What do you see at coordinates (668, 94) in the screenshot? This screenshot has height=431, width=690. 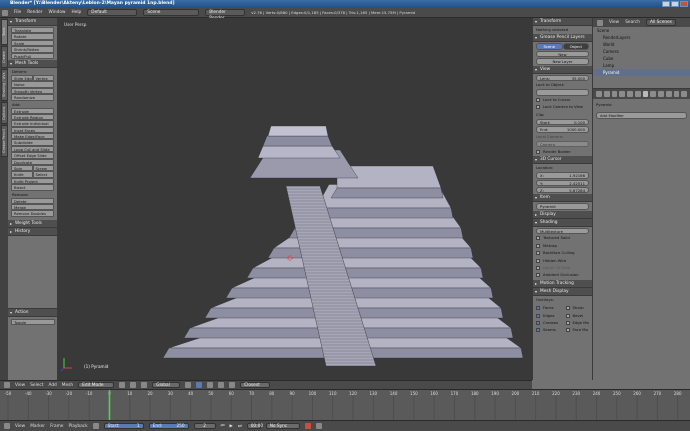 I see `texture-tab-icon` at bounding box center [668, 94].